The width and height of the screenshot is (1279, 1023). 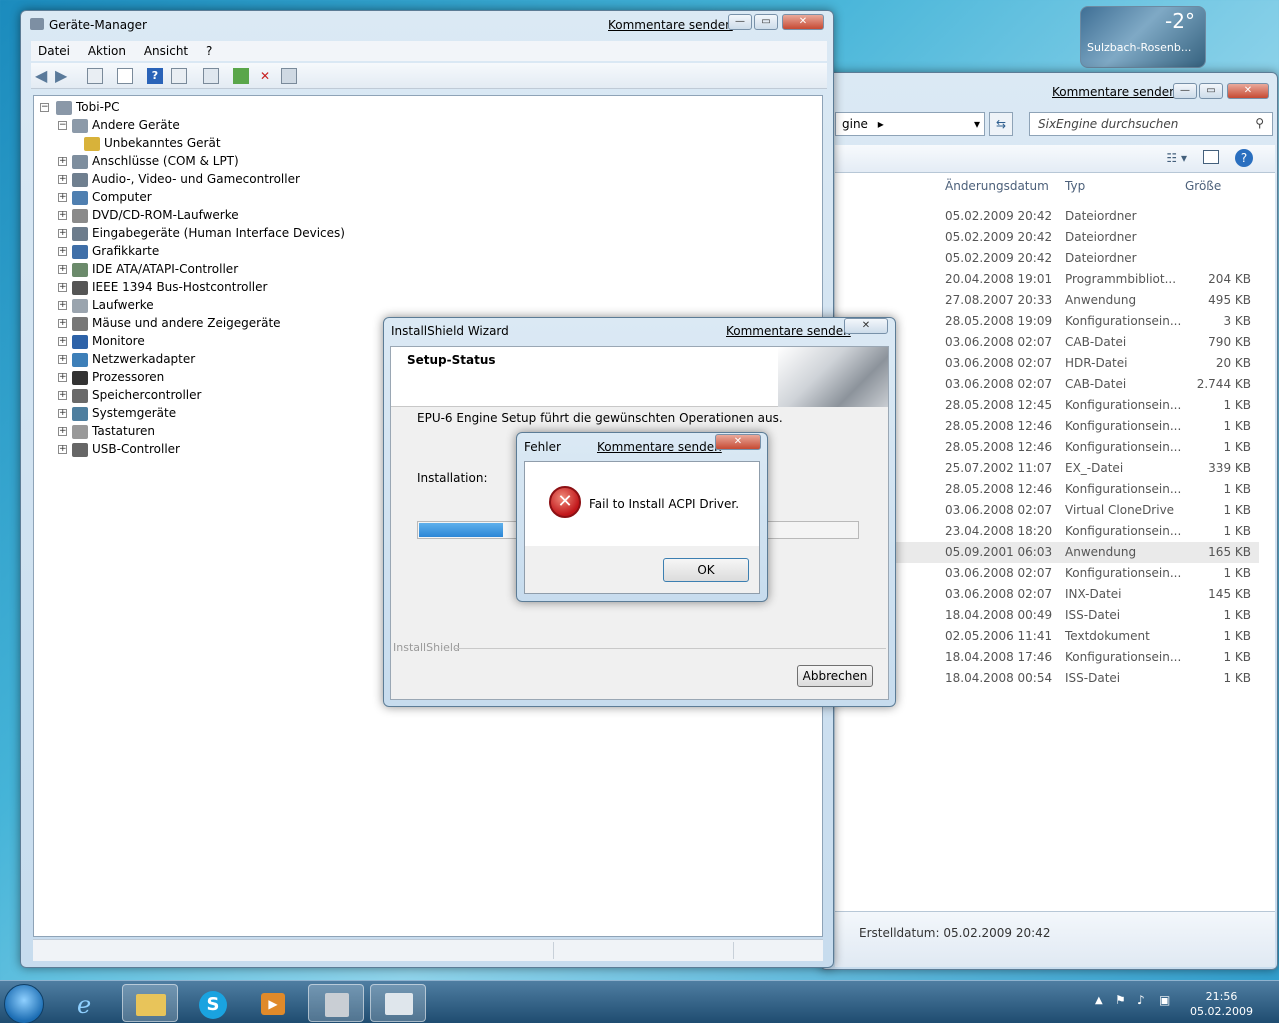 What do you see at coordinates (670, 25) in the screenshot?
I see `devmgr-feedback-link: Kommentare senden` at bounding box center [670, 25].